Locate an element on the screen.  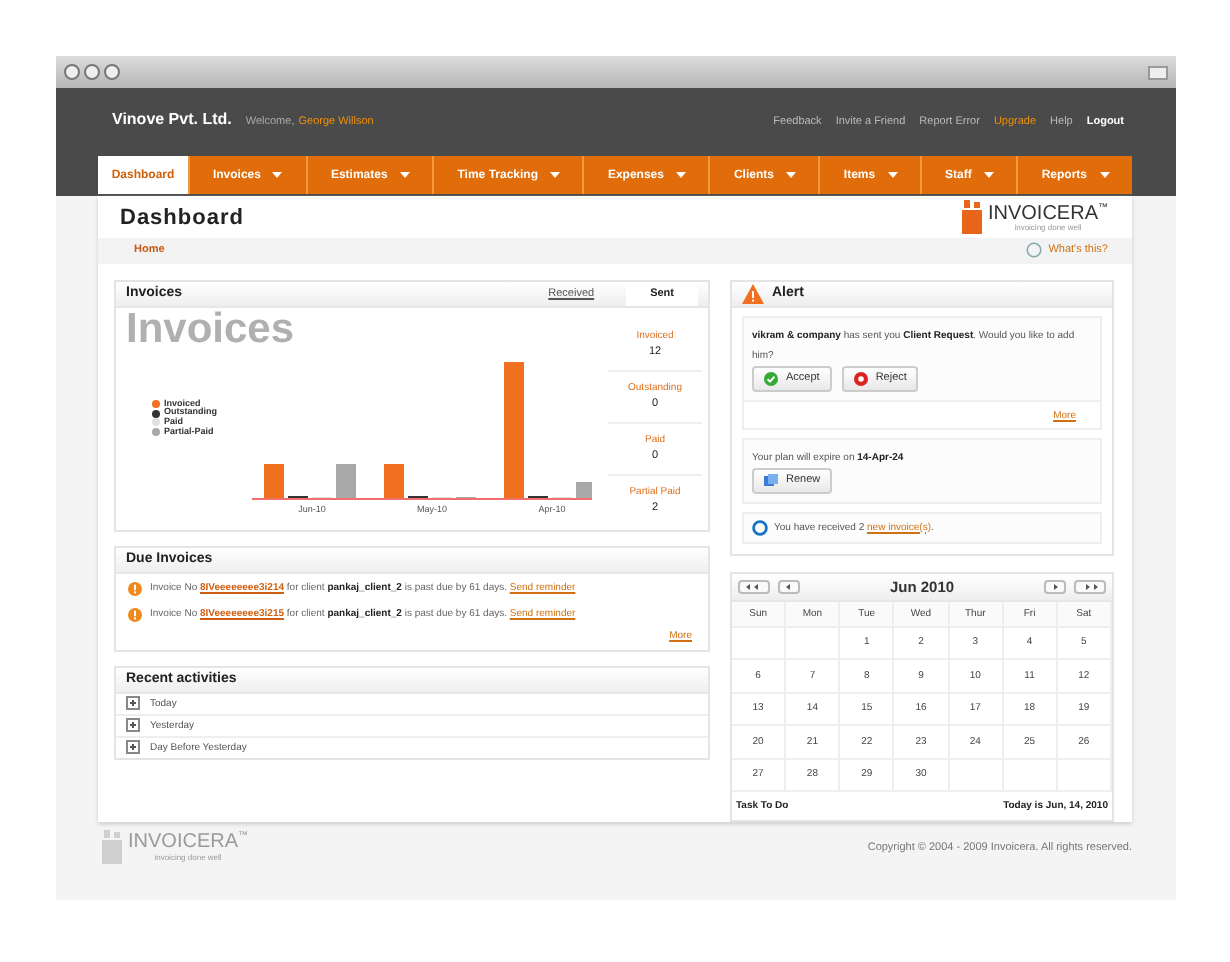
previous-year-button is located at coordinates (754, 586).